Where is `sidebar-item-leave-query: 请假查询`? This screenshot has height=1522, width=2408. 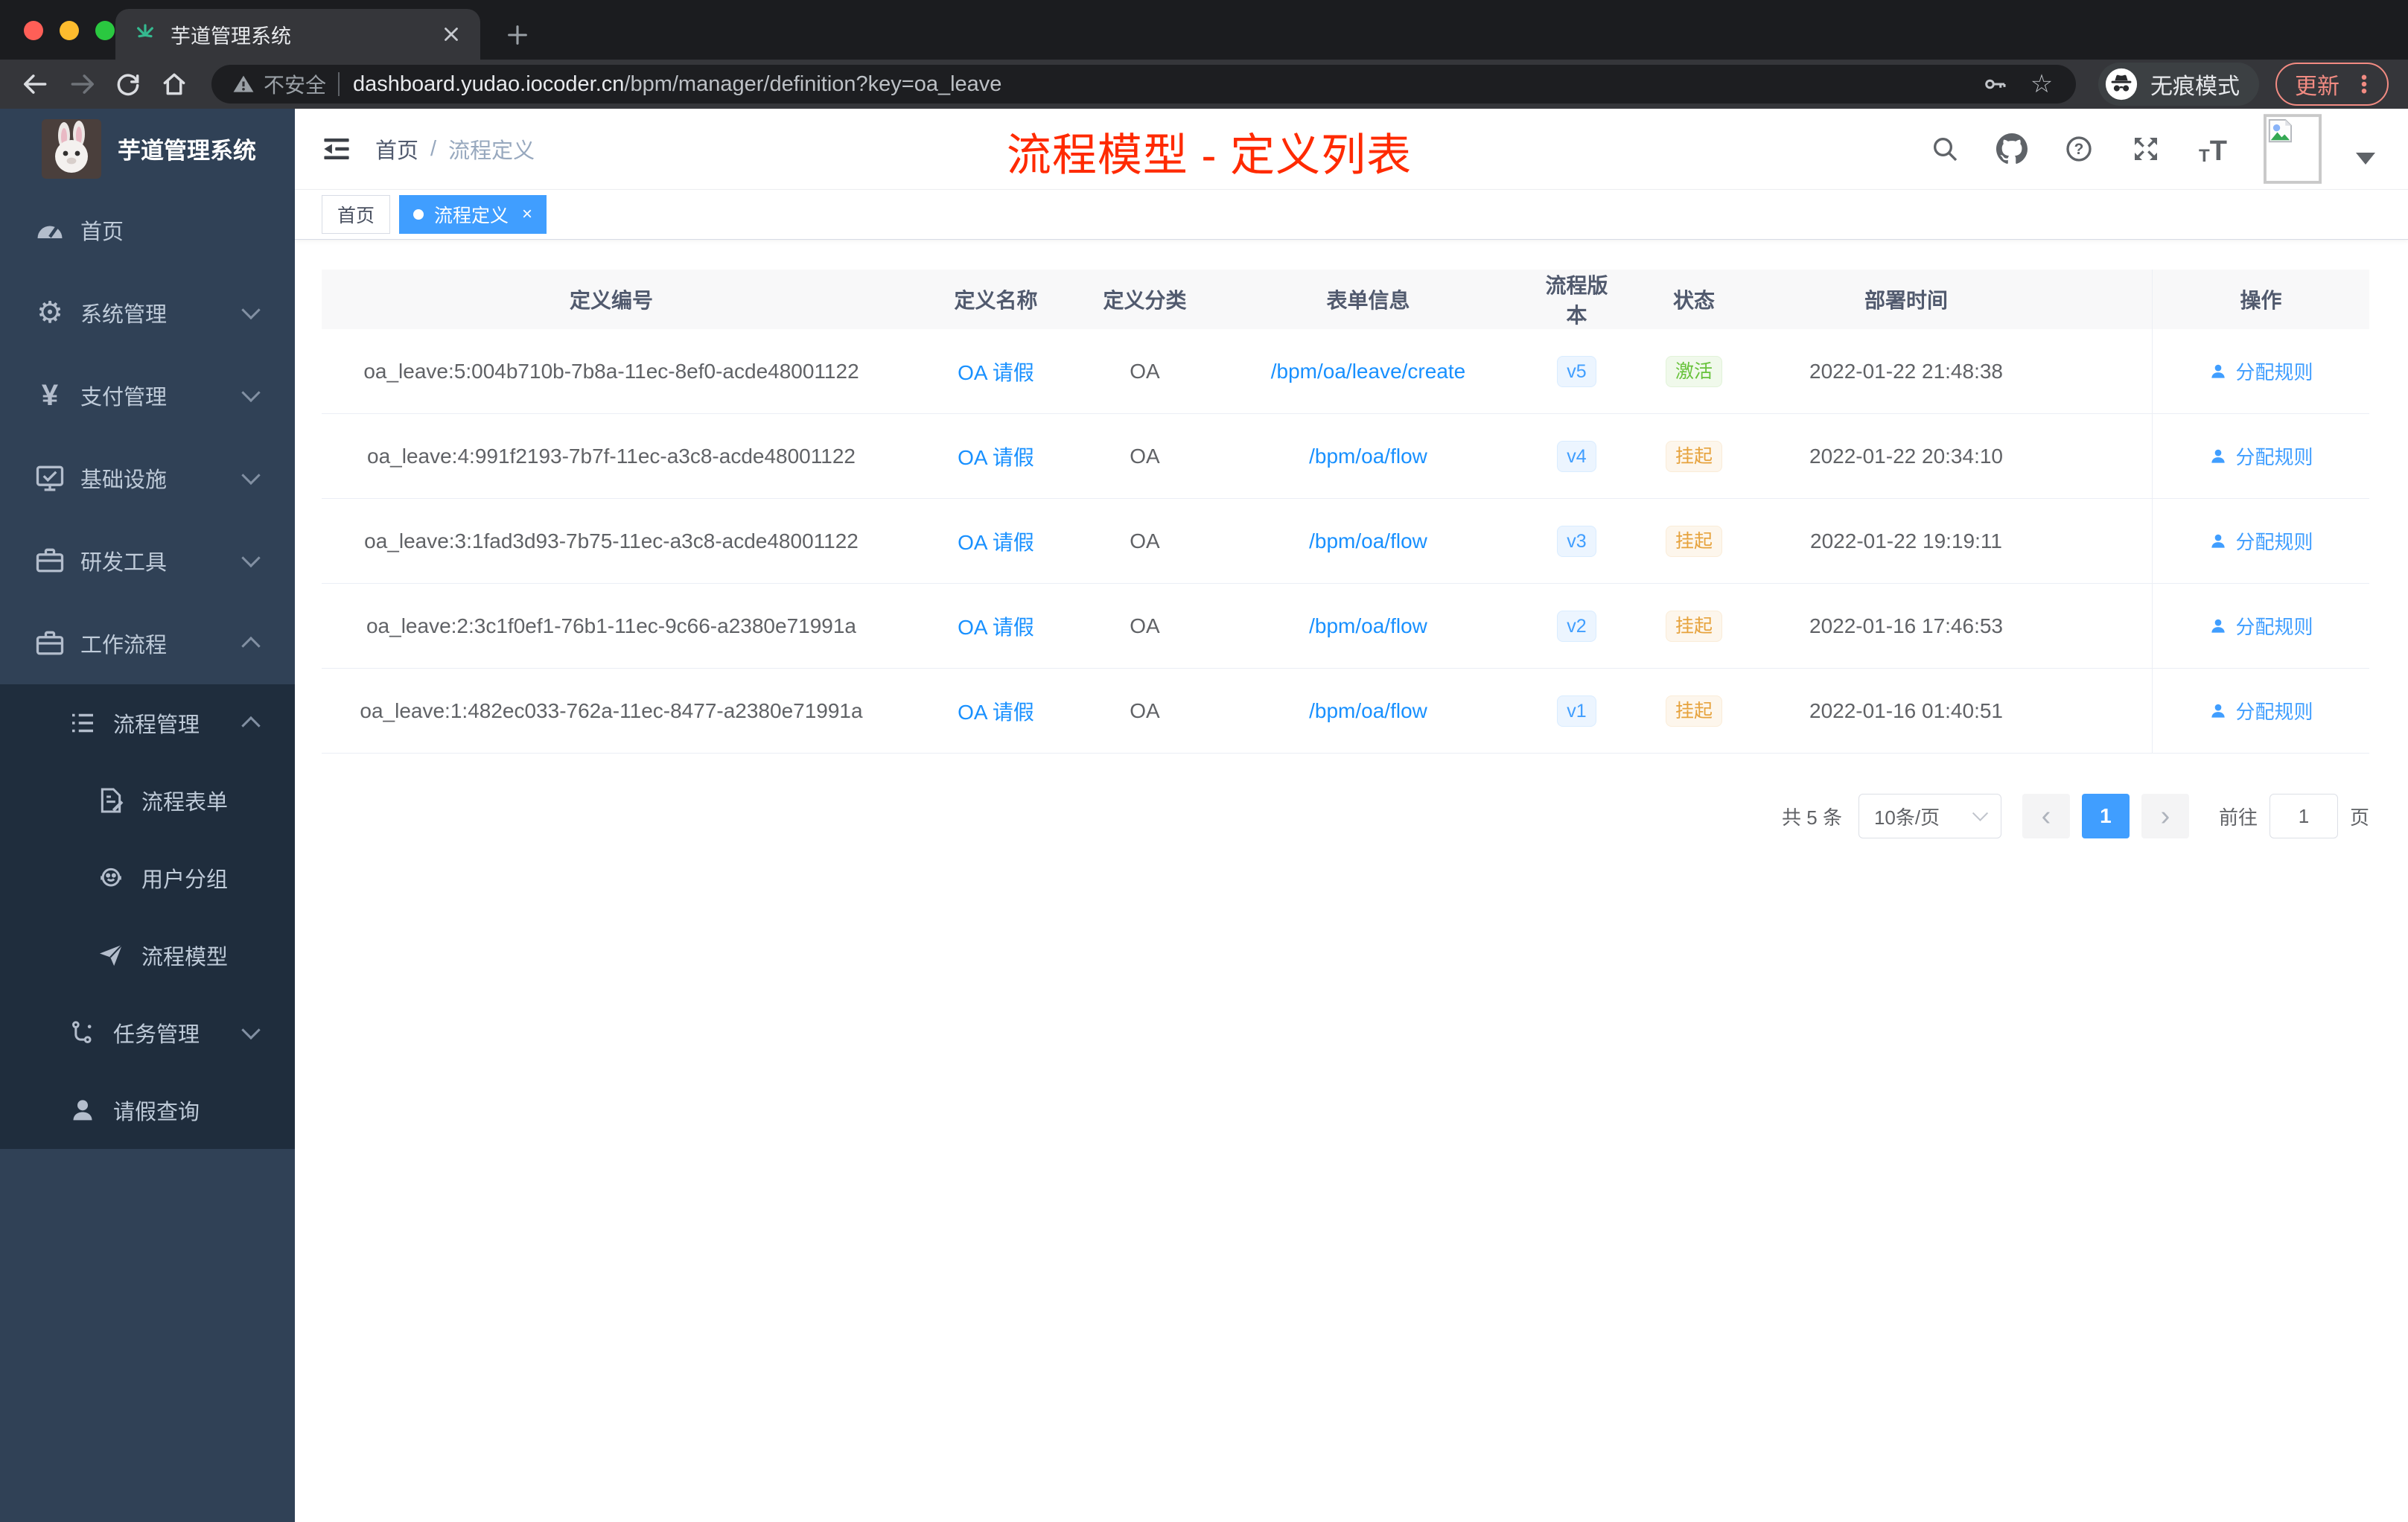 sidebar-item-leave-query: 请假查询 is located at coordinates (147, 1110).